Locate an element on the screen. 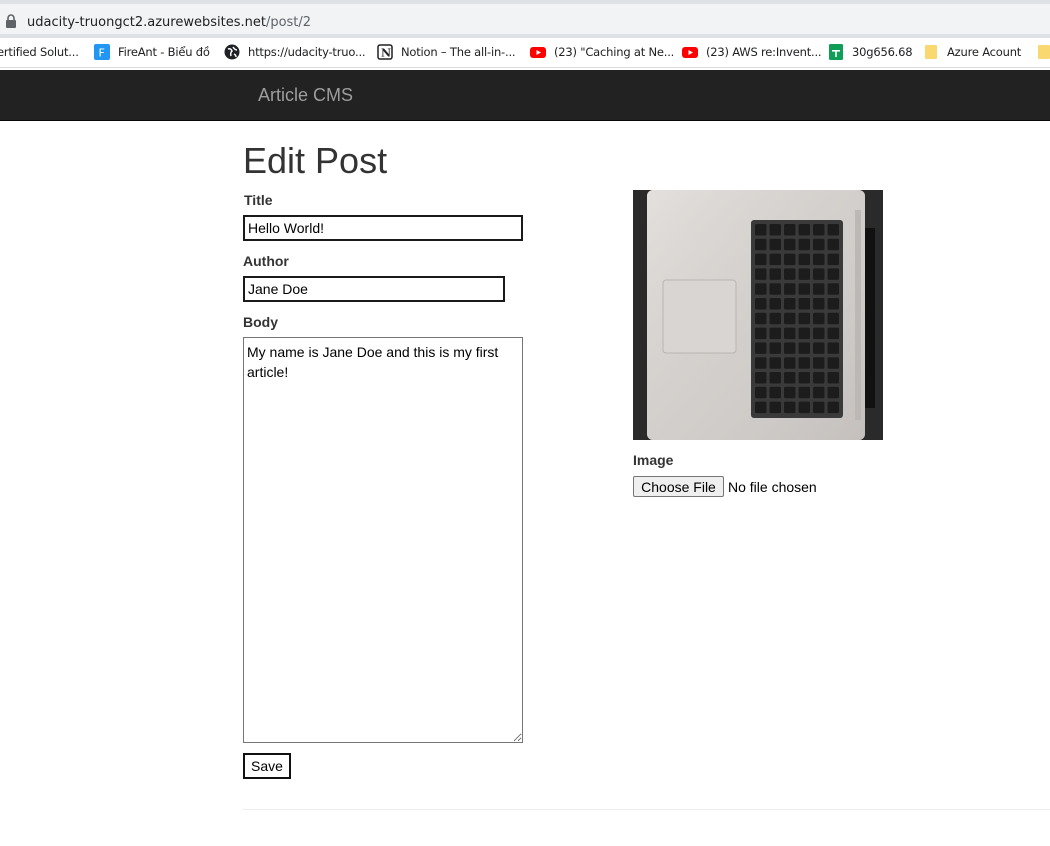 This screenshot has height=846, width=1050. laptop-image is located at coordinates (758, 315).